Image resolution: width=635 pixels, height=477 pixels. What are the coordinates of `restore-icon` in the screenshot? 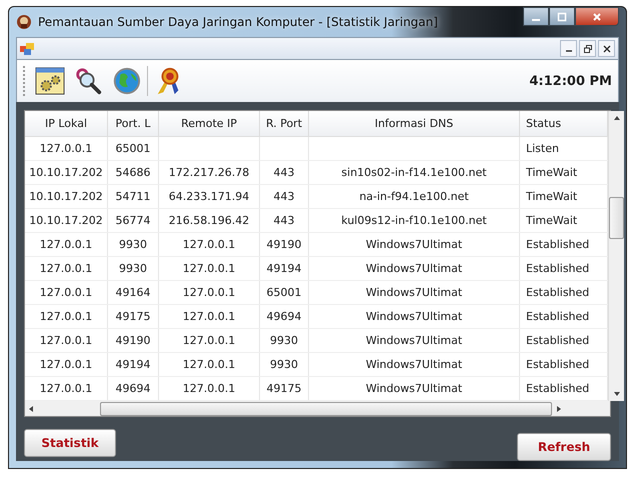 It's located at (588, 48).